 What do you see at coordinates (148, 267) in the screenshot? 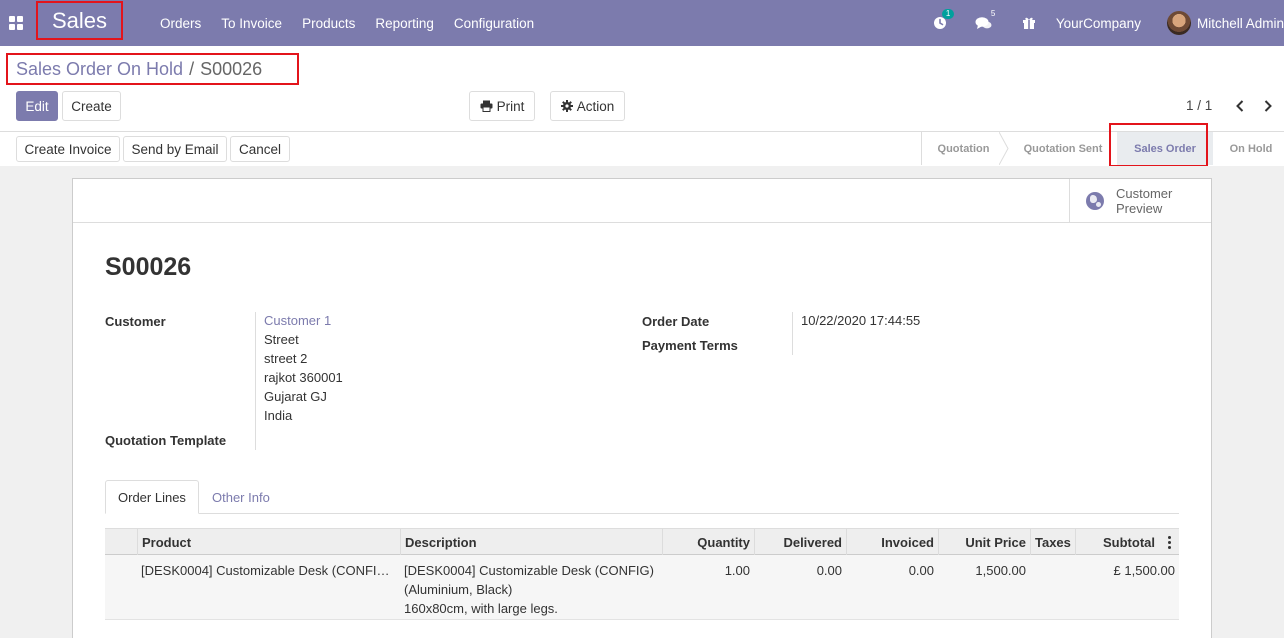
I see `order-name: S00026` at bounding box center [148, 267].